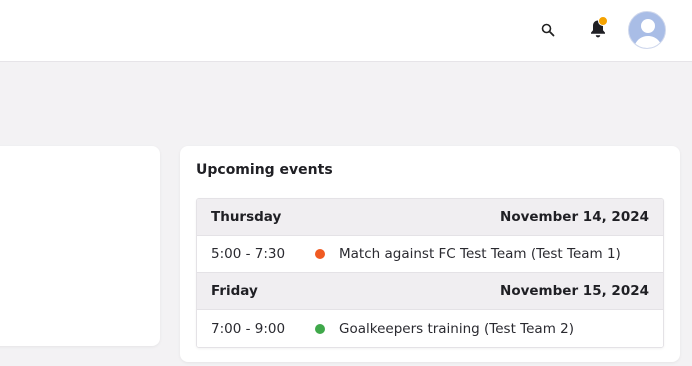  I want to click on event-title: Match against FC Test Team (Test Team 1), so click(480, 254).